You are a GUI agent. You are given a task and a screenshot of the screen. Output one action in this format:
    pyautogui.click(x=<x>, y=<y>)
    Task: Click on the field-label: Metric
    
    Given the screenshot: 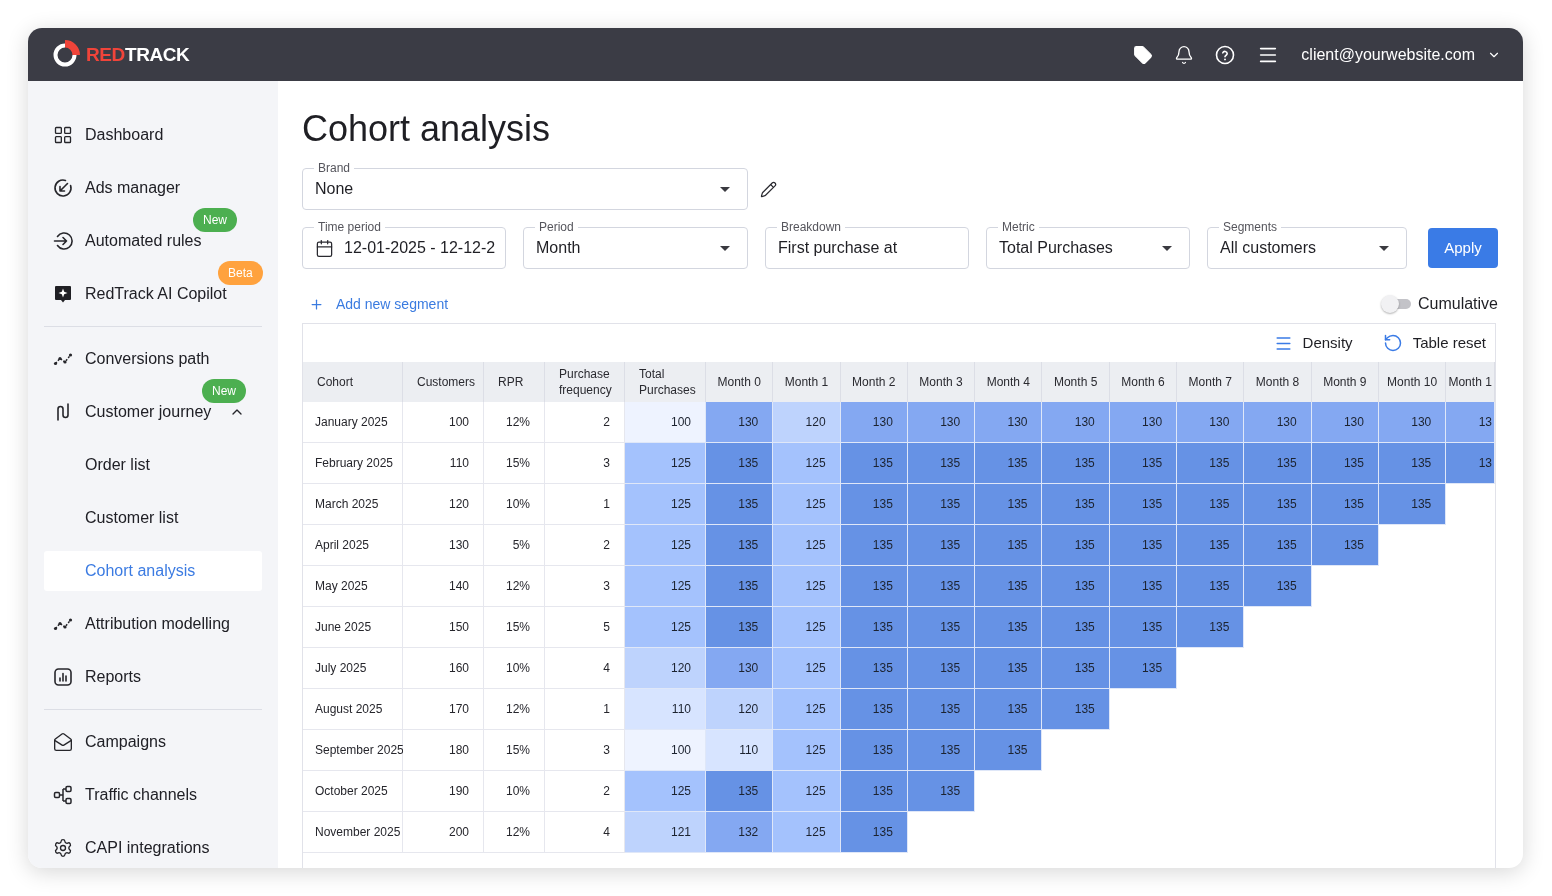 What is the action you would take?
    pyautogui.click(x=1018, y=227)
    